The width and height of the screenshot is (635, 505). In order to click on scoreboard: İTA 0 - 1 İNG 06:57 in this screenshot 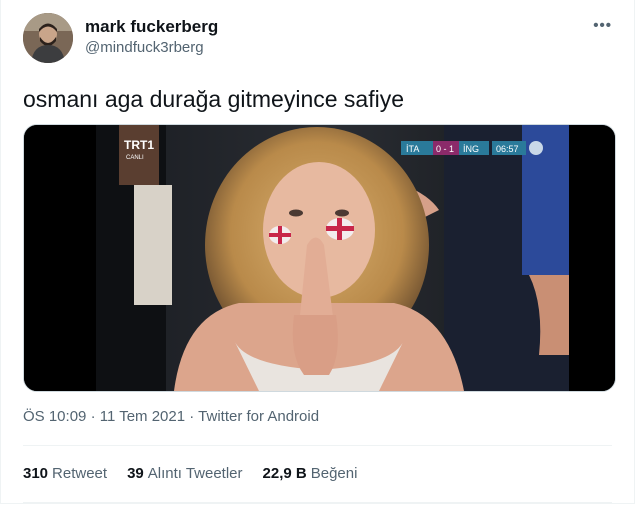, I will do `click(472, 148)`.